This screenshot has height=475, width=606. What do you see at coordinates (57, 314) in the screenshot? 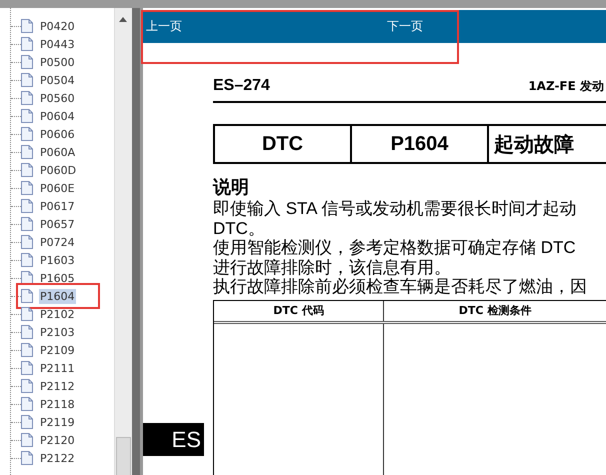
I see `tree-item: P2102` at bounding box center [57, 314].